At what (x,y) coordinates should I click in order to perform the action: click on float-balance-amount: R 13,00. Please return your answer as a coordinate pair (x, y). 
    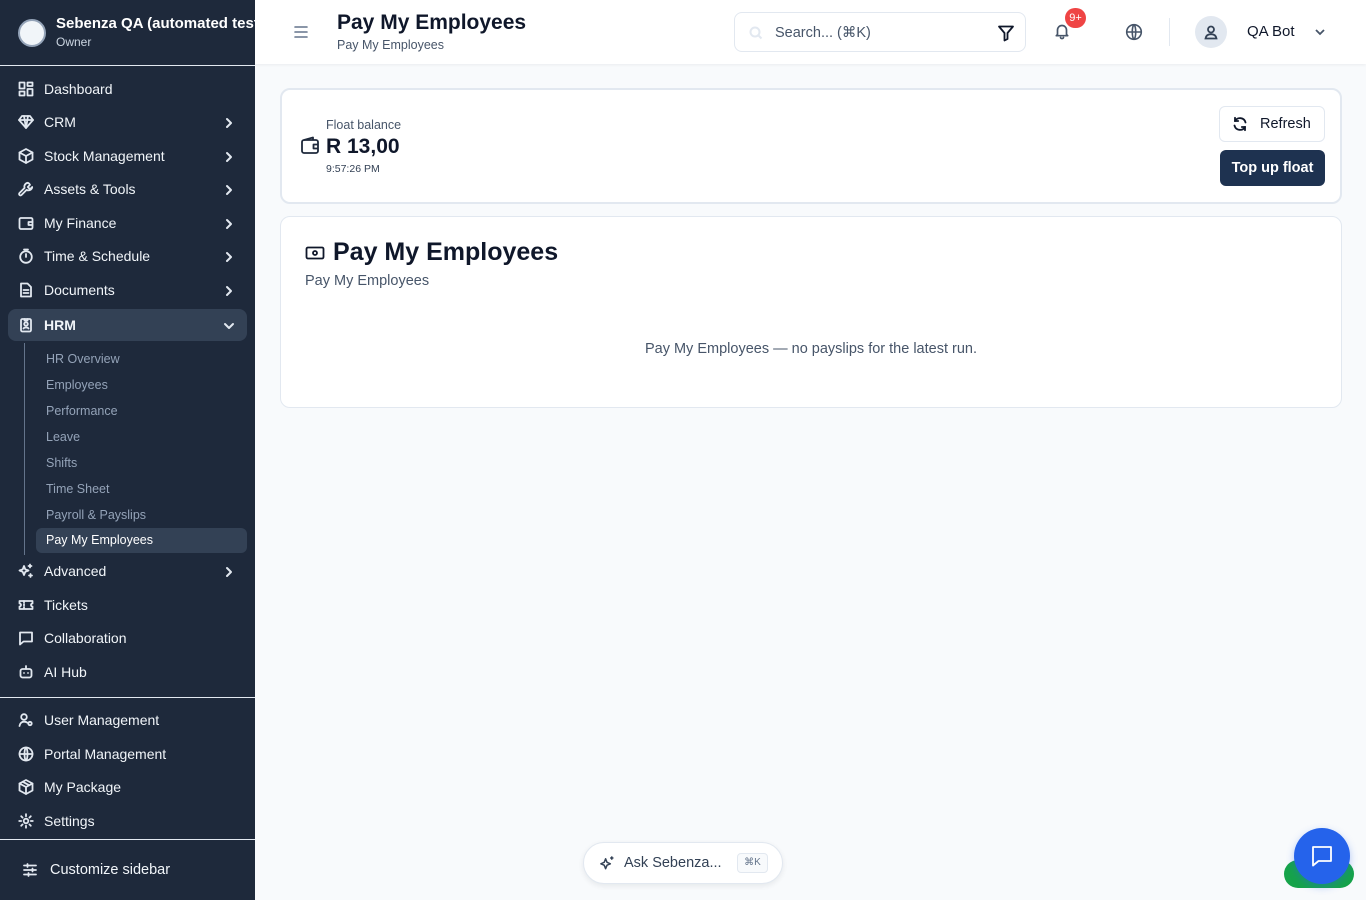
    Looking at the image, I should click on (363, 146).